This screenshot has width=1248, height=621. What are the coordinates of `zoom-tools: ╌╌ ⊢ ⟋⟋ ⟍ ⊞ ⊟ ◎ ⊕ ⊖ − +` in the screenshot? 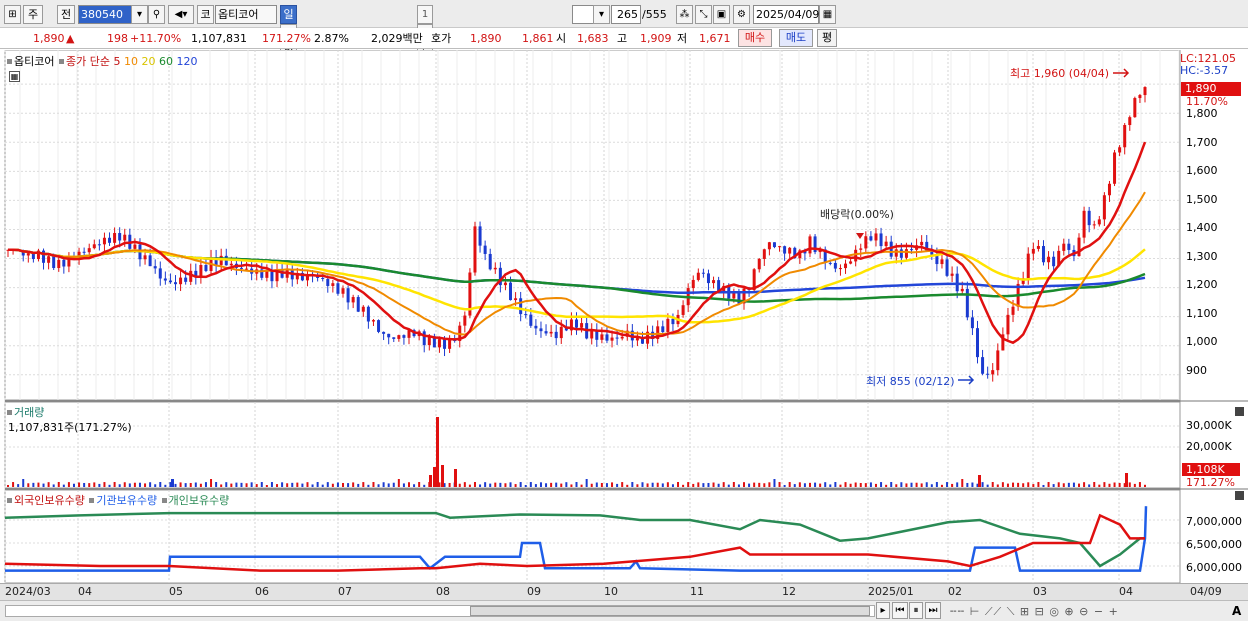 It's located at (1090, 612).